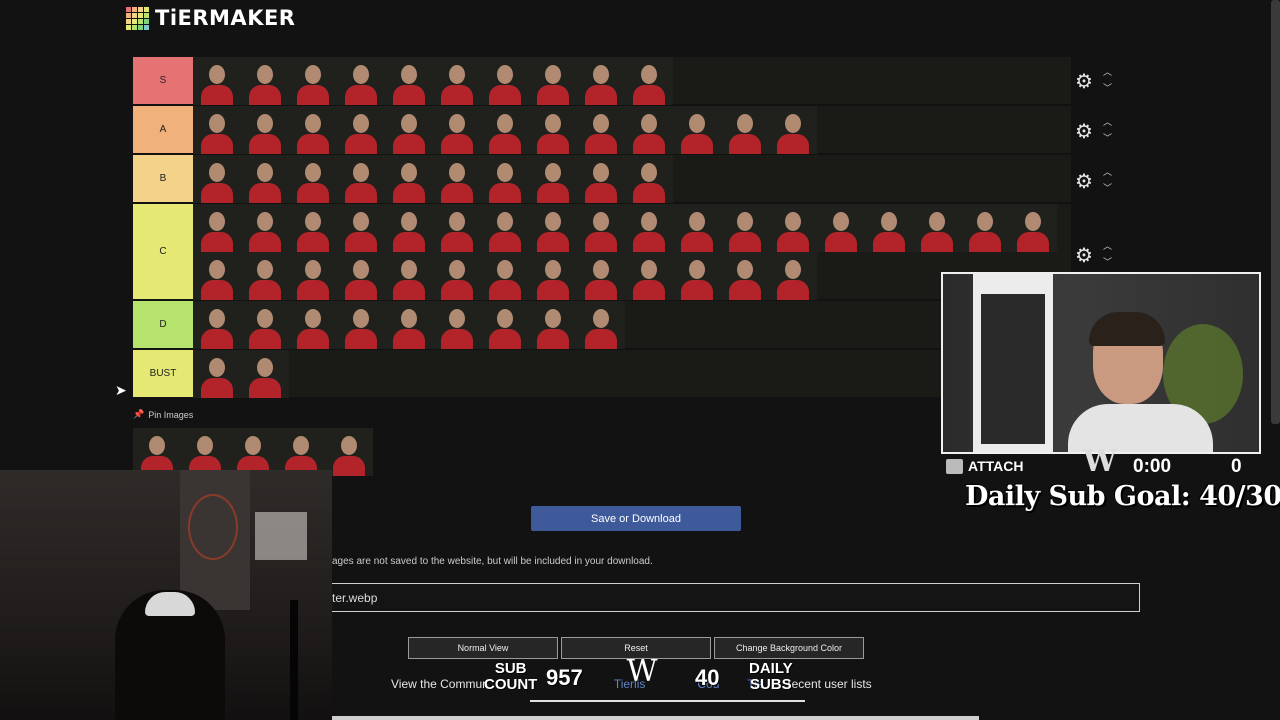 This screenshot has width=1280, height=720. What do you see at coordinates (163, 373) in the screenshot?
I see `tier-label: BUST` at bounding box center [163, 373].